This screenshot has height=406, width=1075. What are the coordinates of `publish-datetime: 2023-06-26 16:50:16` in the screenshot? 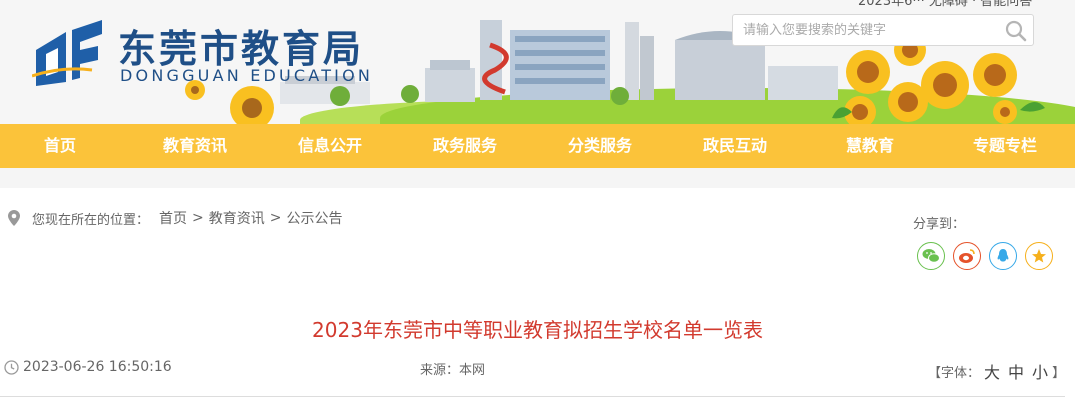 It's located at (88, 367).